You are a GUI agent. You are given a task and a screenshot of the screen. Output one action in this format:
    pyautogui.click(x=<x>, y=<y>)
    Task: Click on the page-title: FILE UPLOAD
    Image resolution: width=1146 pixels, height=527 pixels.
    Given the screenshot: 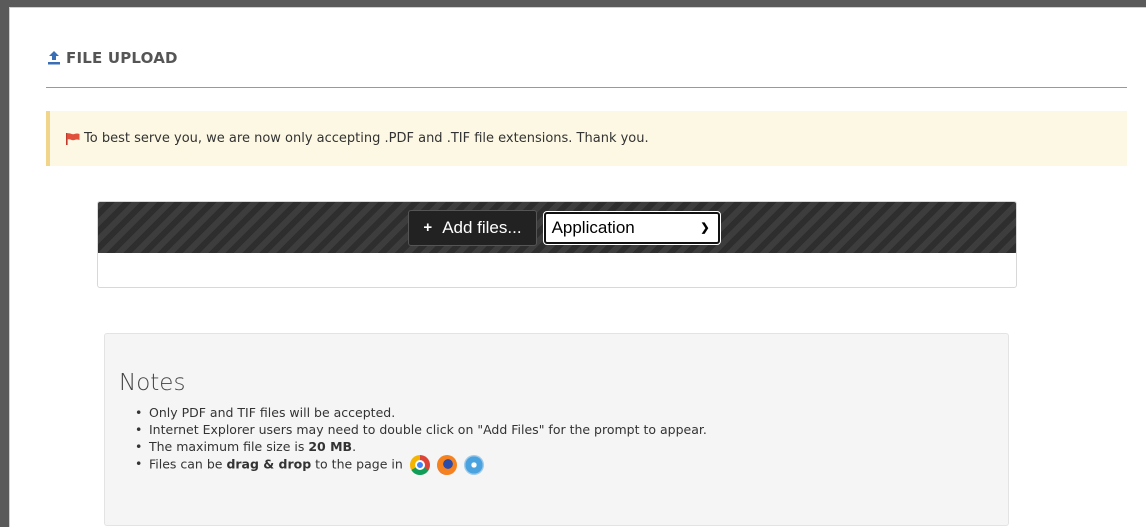 What is the action you would take?
    pyautogui.click(x=122, y=58)
    